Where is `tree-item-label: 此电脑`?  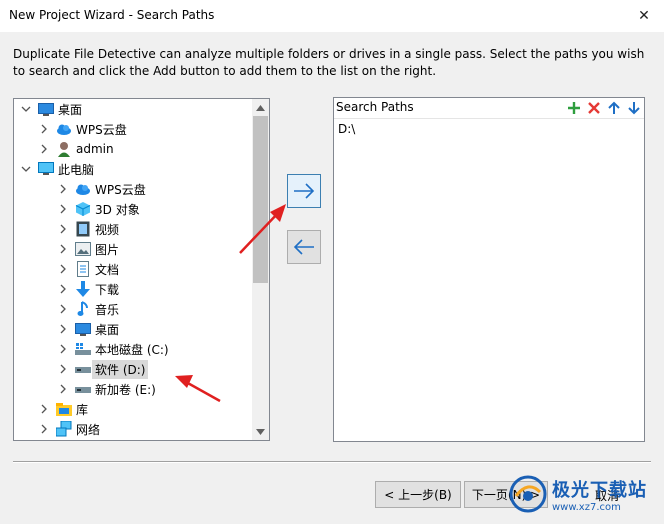
tree-item-label: 此电脑 is located at coordinates (76, 169).